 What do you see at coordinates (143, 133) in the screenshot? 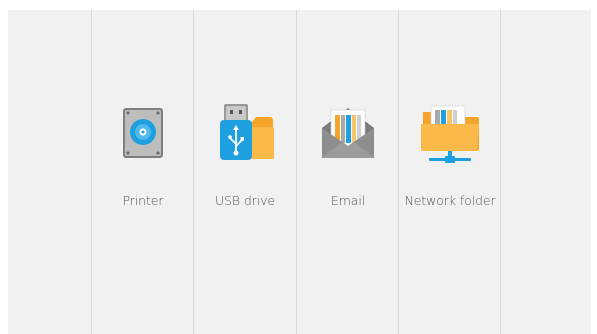
I see `printer-drive-icon` at bounding box center [143, 133].